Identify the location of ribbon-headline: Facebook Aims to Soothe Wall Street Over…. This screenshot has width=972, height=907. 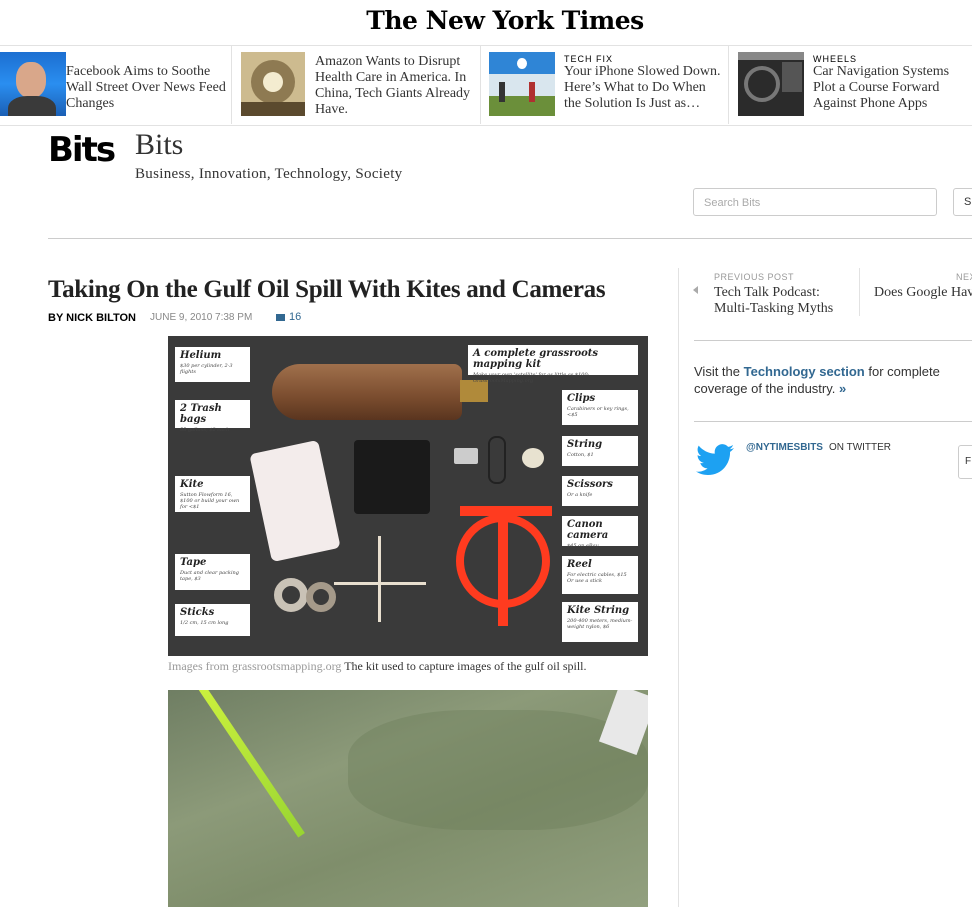
(146, 87).